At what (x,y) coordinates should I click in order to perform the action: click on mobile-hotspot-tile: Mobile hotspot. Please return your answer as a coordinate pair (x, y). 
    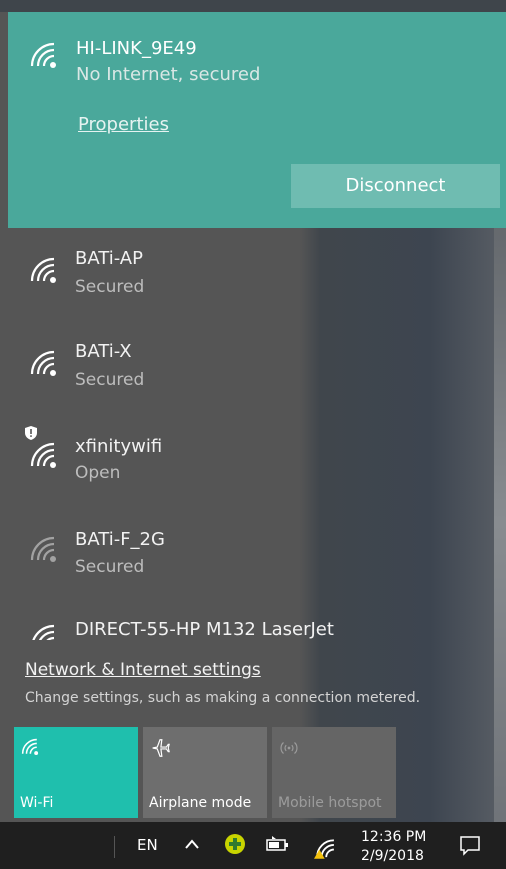
    Looking at the image, I should click on (334, 772).